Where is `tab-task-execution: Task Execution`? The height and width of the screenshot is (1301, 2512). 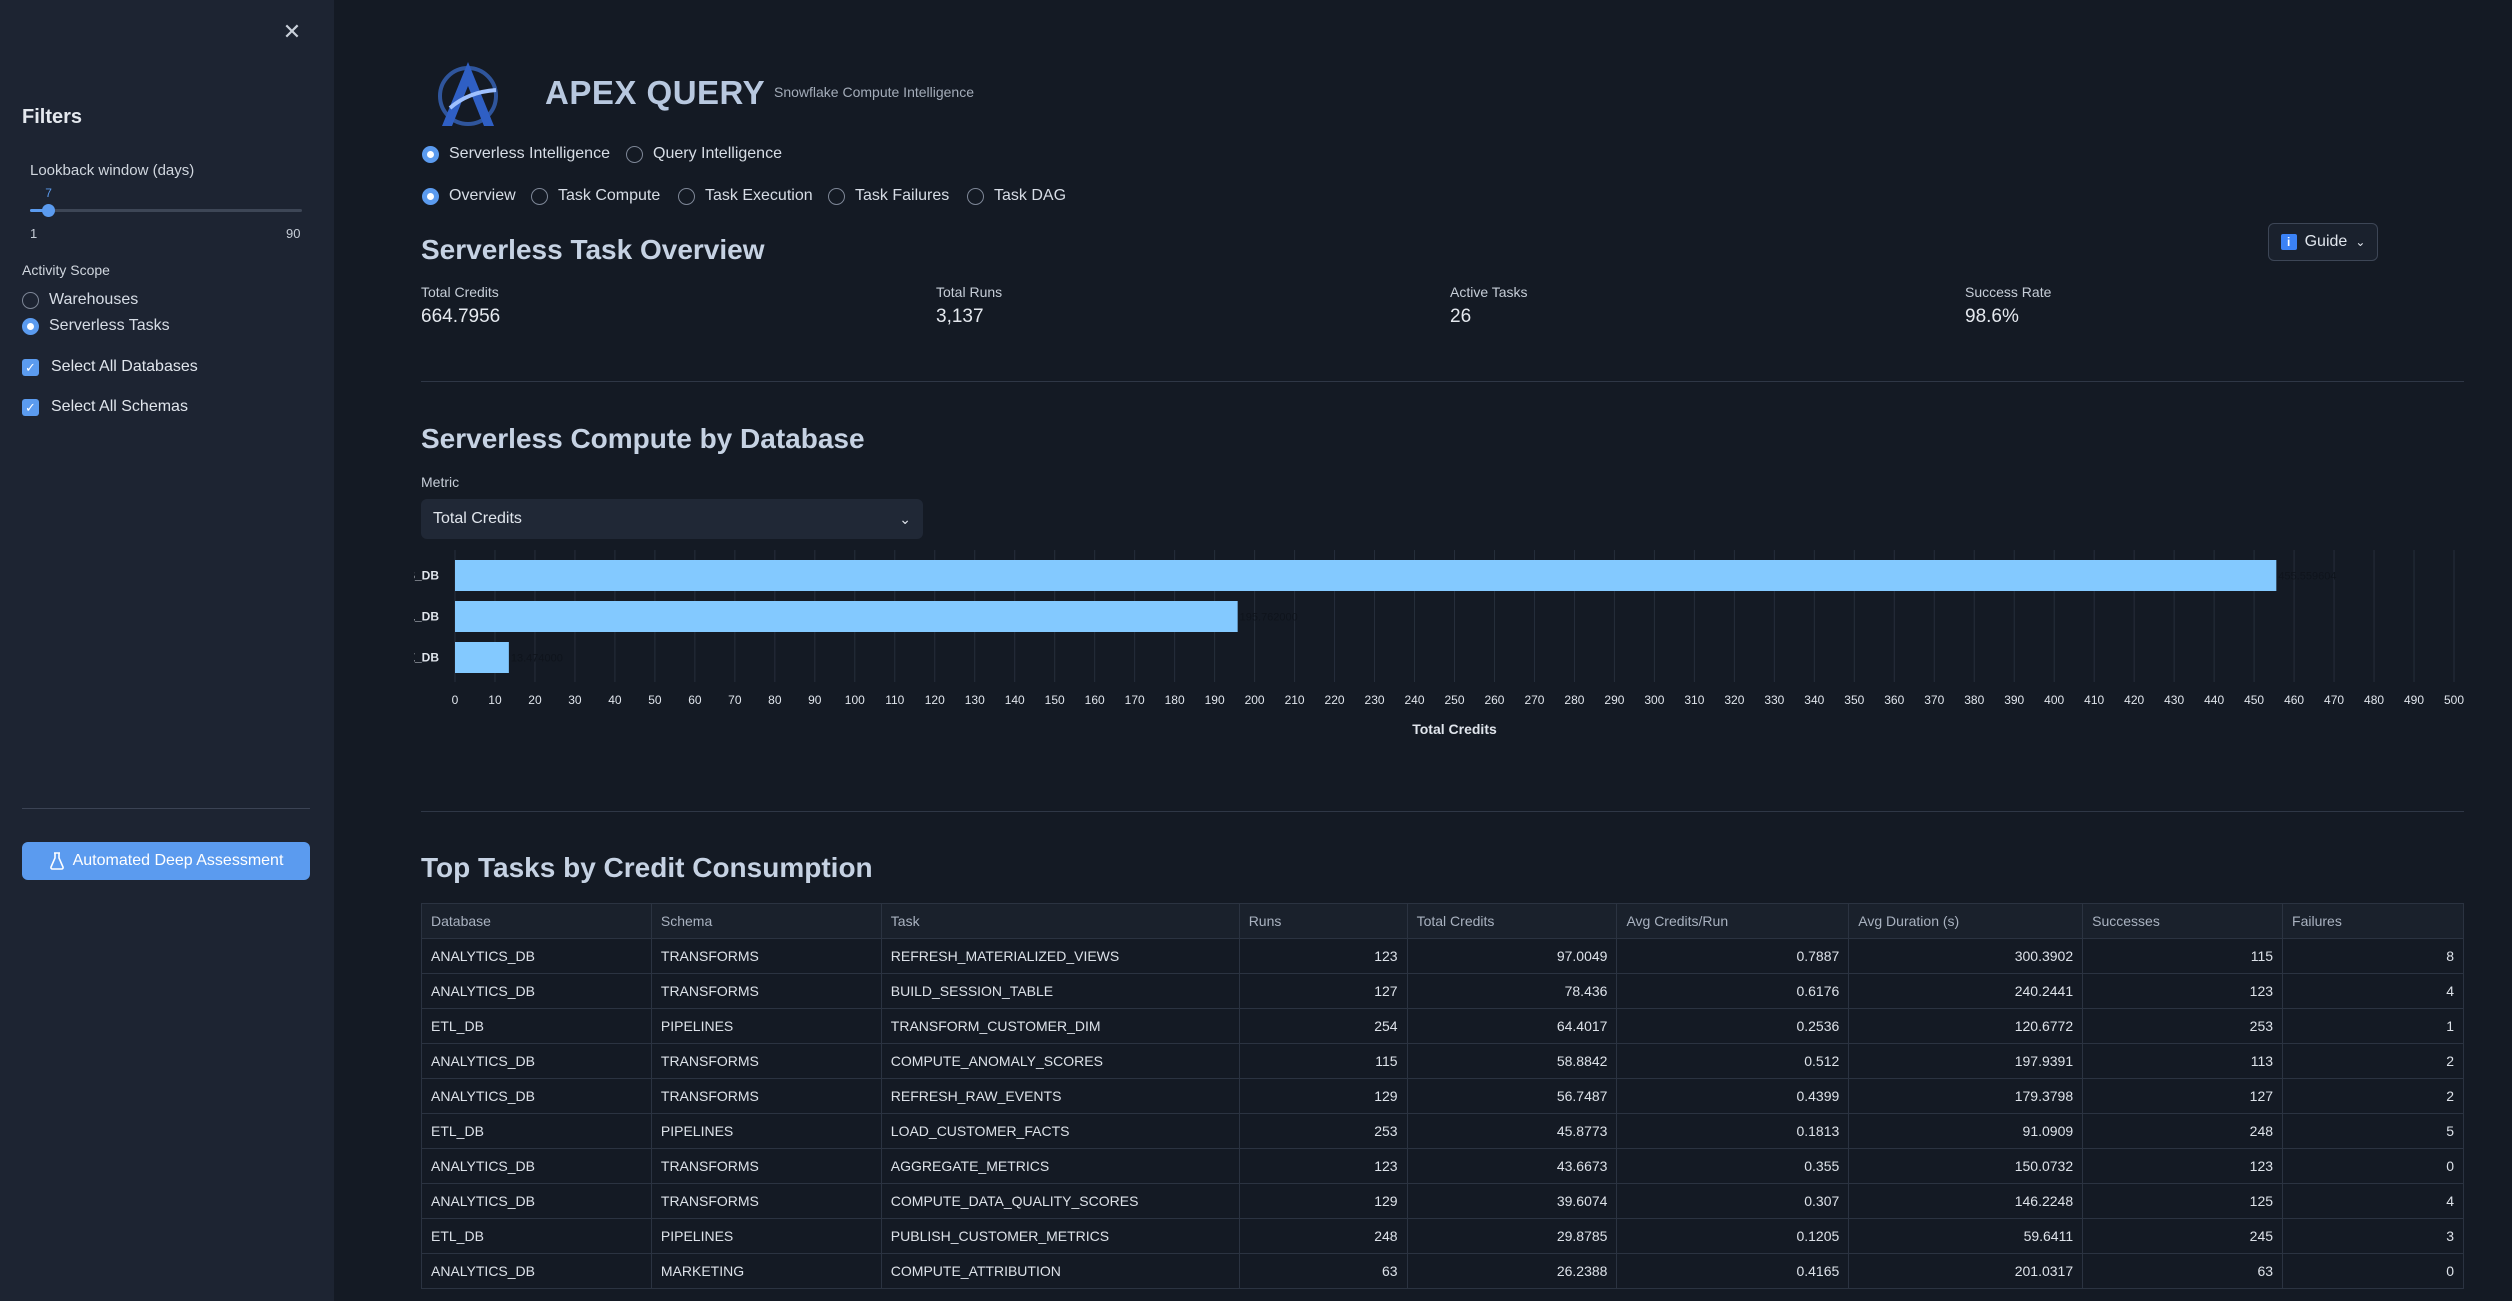
tab-task-execution: Task Execution is located at coordinates (745, 196).